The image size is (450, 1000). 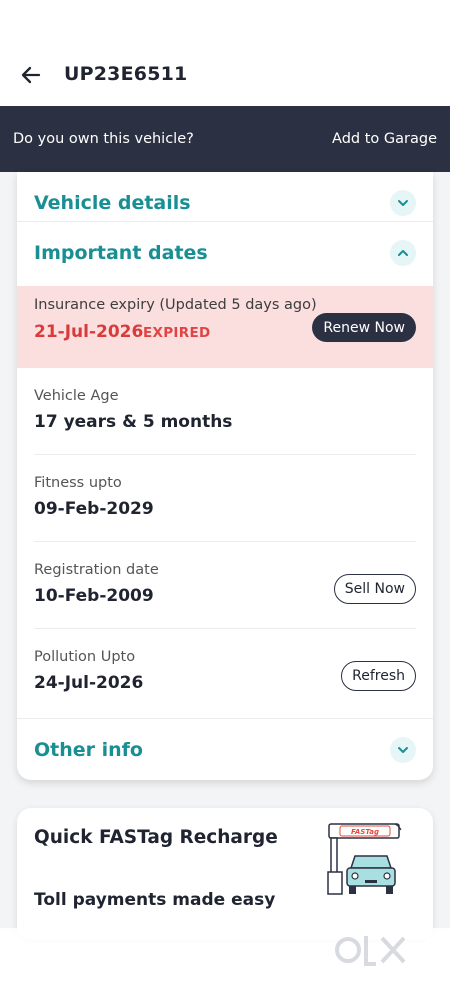 I want to click on row-value: 10-Feb-2009, so click(x=94, y=596).